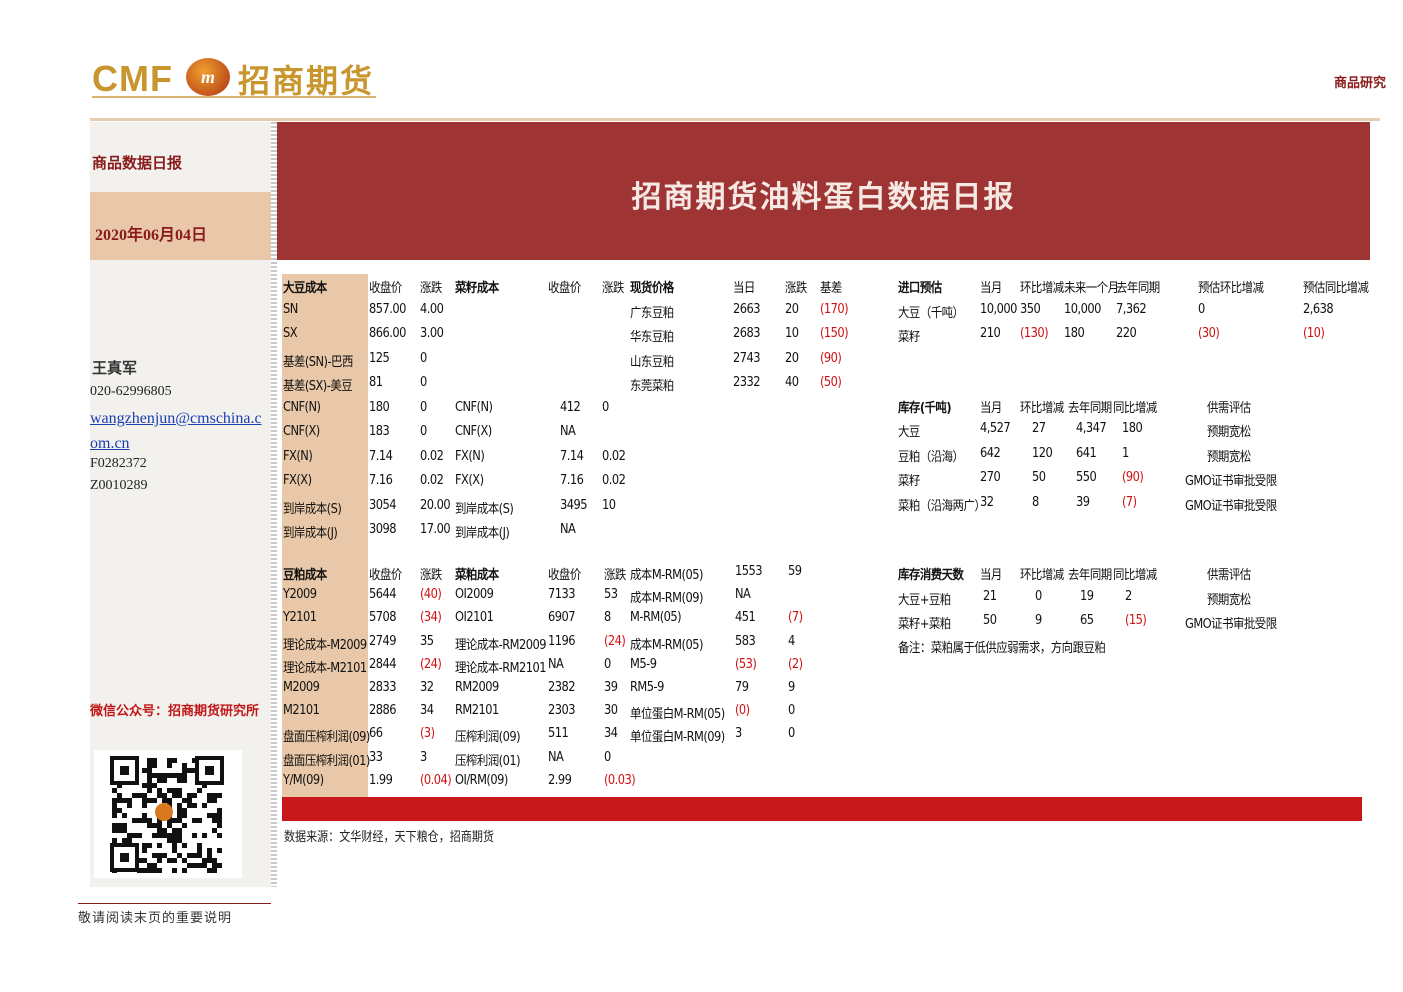 Image resolution: width=1403 pixels, height=992 pixels. I want to click on consumption-cell: 预期宽松, so click(1229, 600).